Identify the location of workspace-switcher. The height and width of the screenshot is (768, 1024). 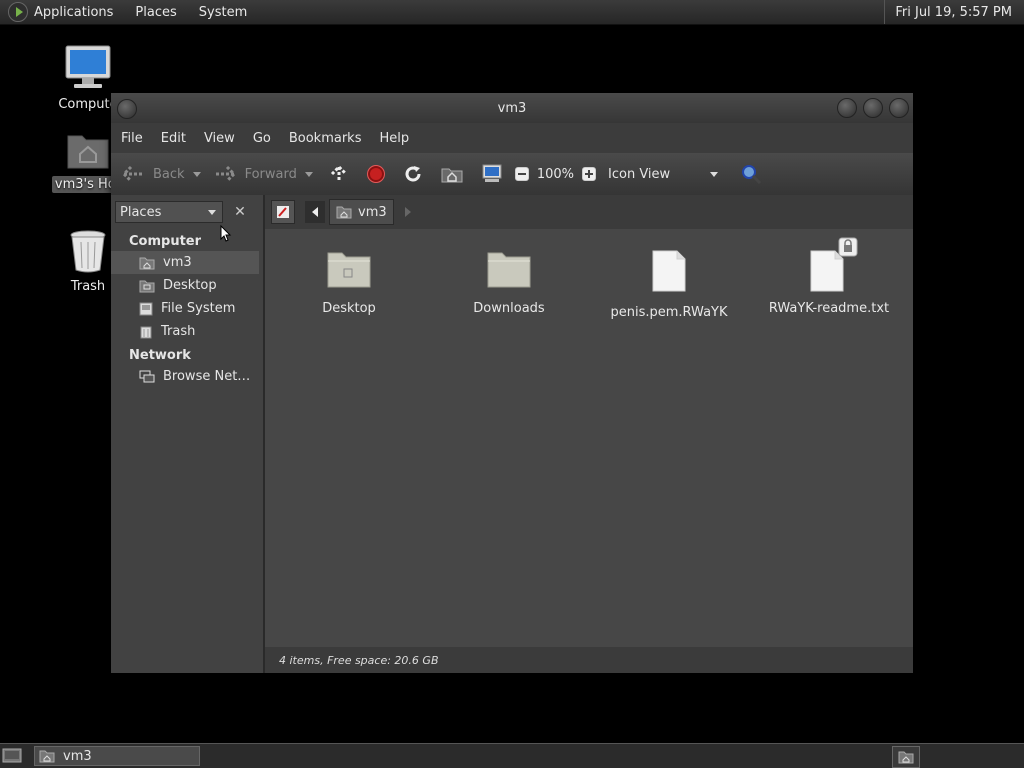
(906, 757).